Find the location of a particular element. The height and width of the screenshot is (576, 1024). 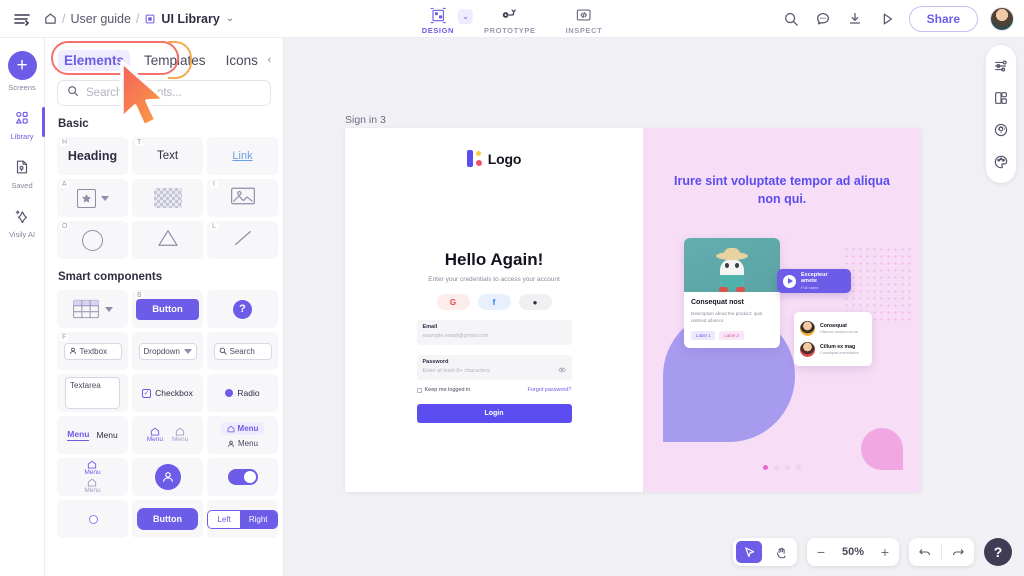

component-checkbox: ✓ Checkbox is located at coordinates (167, 393).